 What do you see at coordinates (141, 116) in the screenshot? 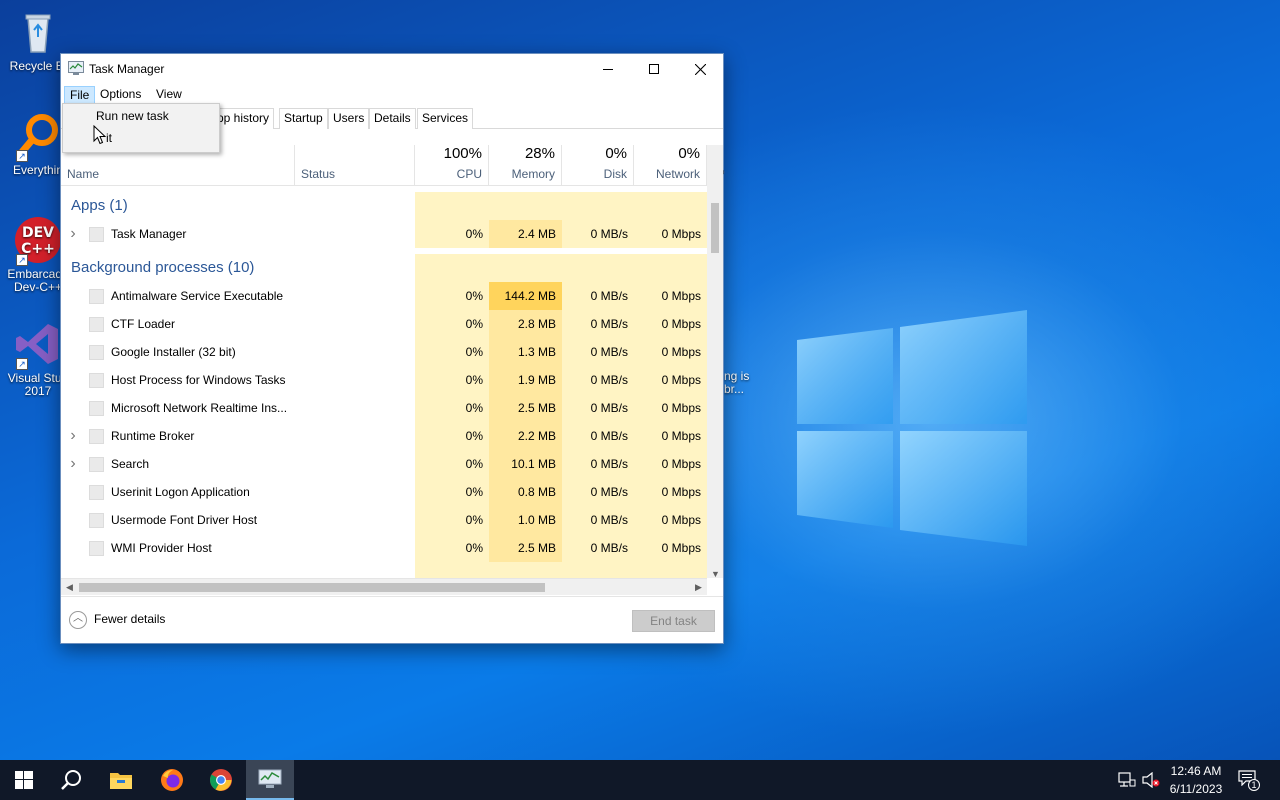
I see `menu-item-run-new-task: Run new task` at bounding box center [141, 116].